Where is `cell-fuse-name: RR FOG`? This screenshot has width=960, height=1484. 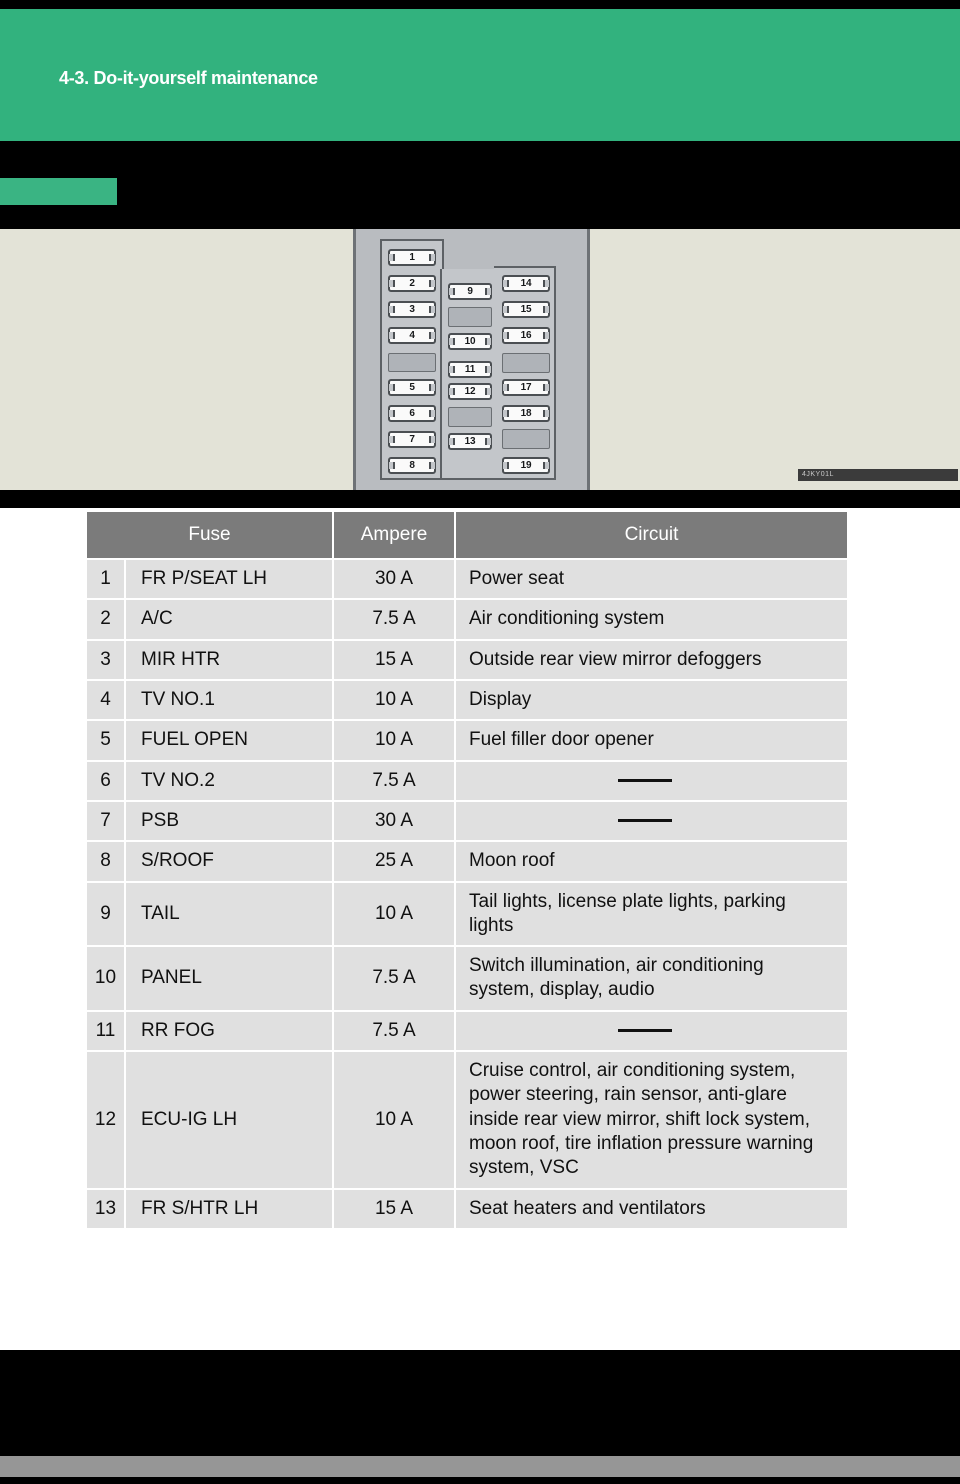 cell-fuse-name: RR FOG is located at coordinates (229, 1031).